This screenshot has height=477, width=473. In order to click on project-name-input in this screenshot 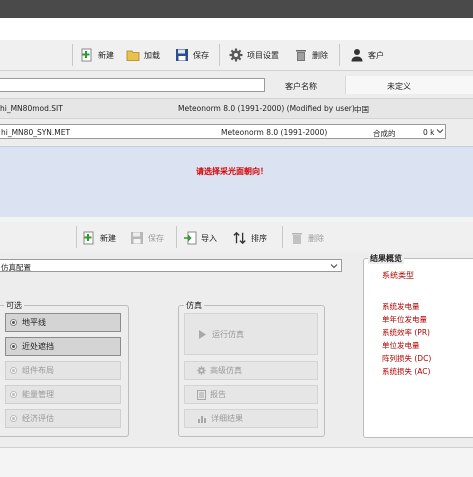, I will do `click(132, 85)`.